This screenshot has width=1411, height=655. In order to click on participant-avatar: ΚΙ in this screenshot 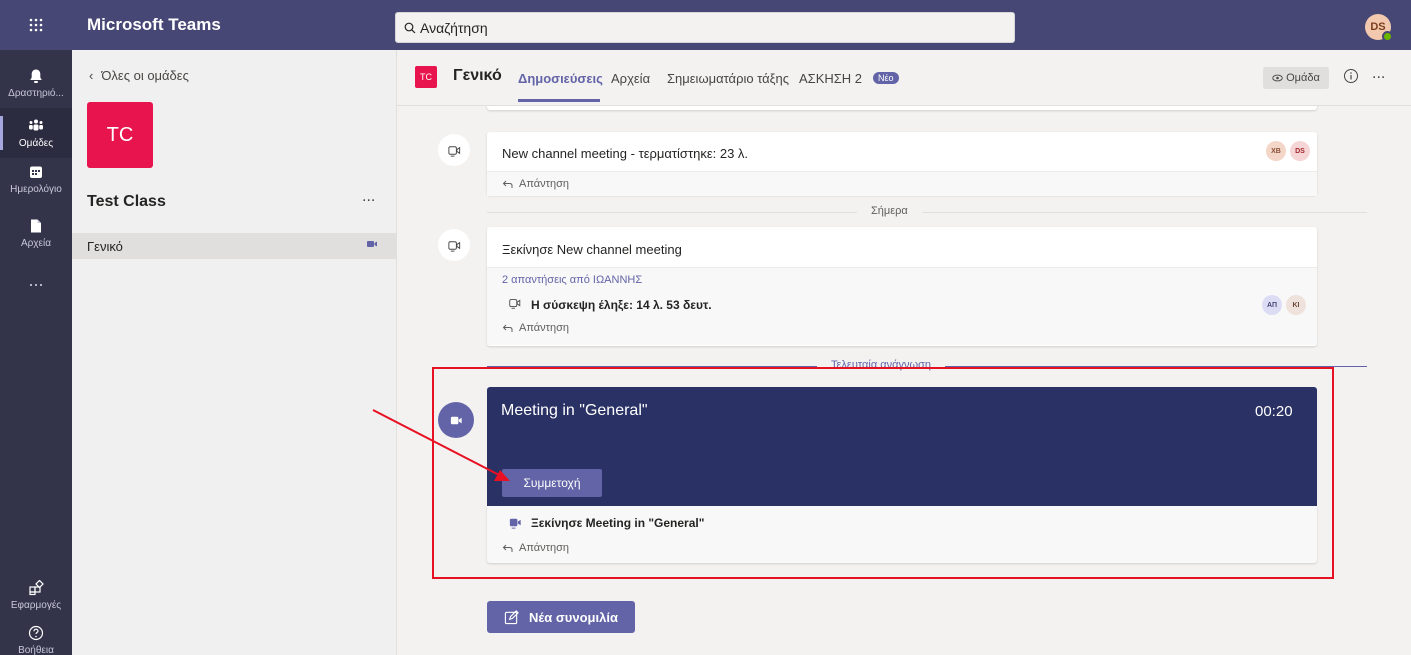, I will do `click(1296, 305)`.